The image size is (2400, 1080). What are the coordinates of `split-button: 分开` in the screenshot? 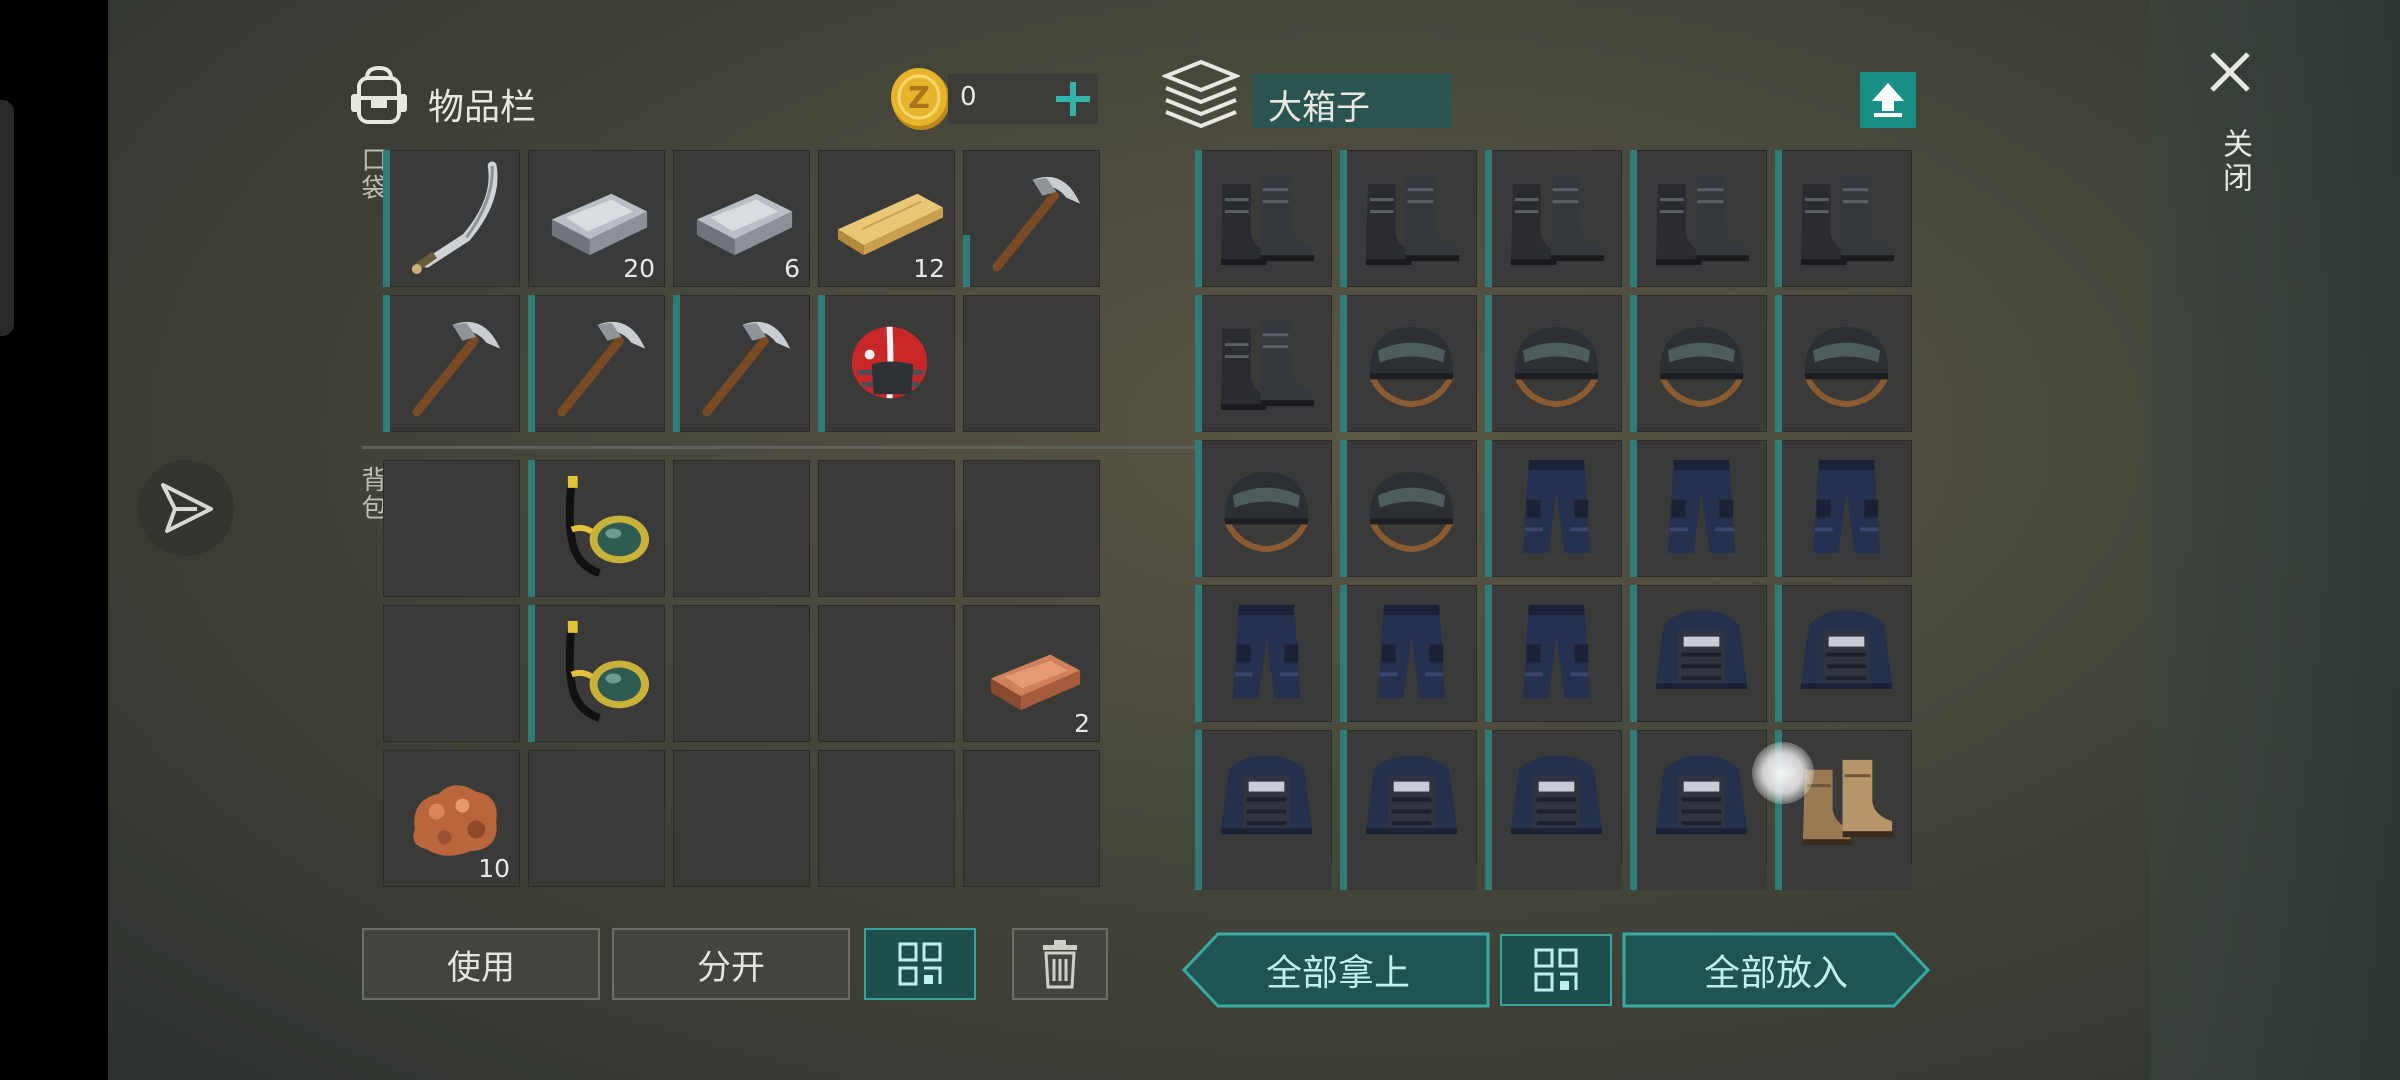 It's located at (731, 964).